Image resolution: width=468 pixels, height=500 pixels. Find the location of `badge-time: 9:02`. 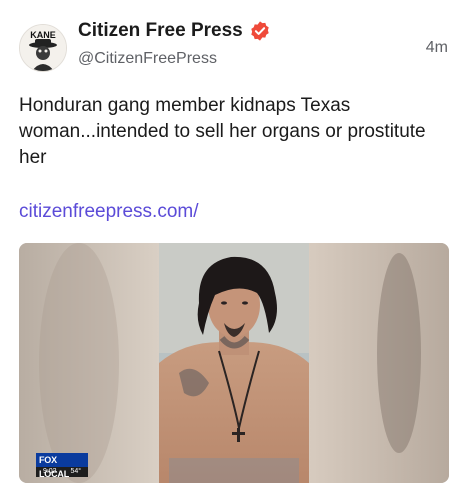

badge-time: 9:02 is located at coordinates (49, 471).